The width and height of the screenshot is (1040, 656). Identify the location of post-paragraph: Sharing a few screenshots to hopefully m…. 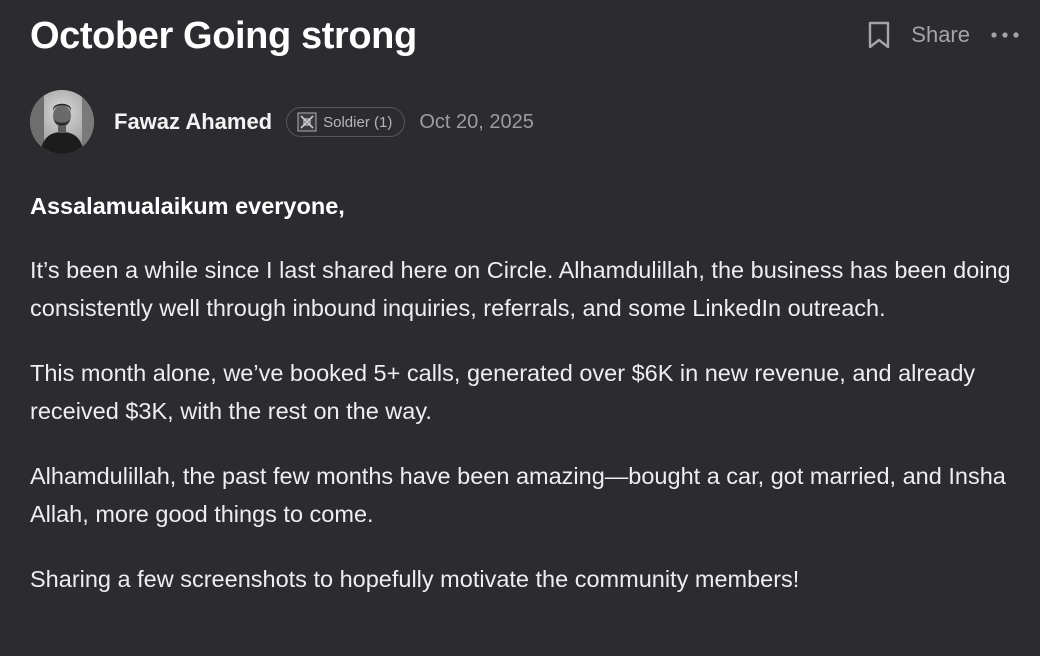
(415, 578).